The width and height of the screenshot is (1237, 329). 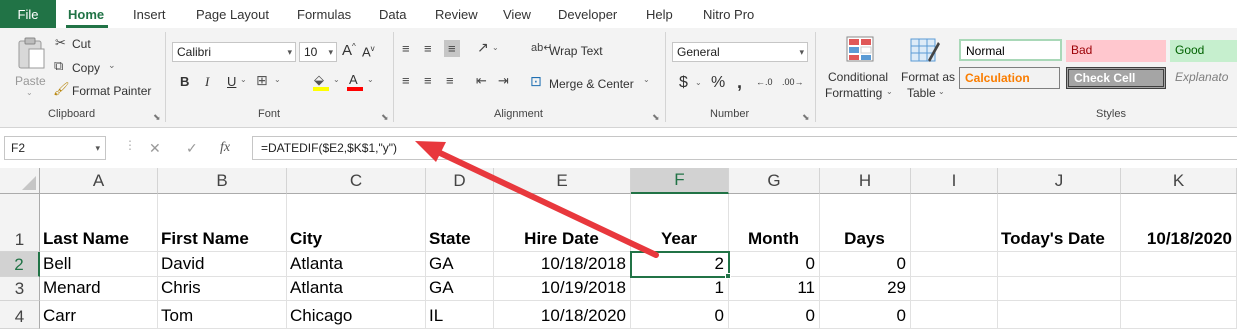 I want to click on column-header-g: G, so click(x=774, y=181).